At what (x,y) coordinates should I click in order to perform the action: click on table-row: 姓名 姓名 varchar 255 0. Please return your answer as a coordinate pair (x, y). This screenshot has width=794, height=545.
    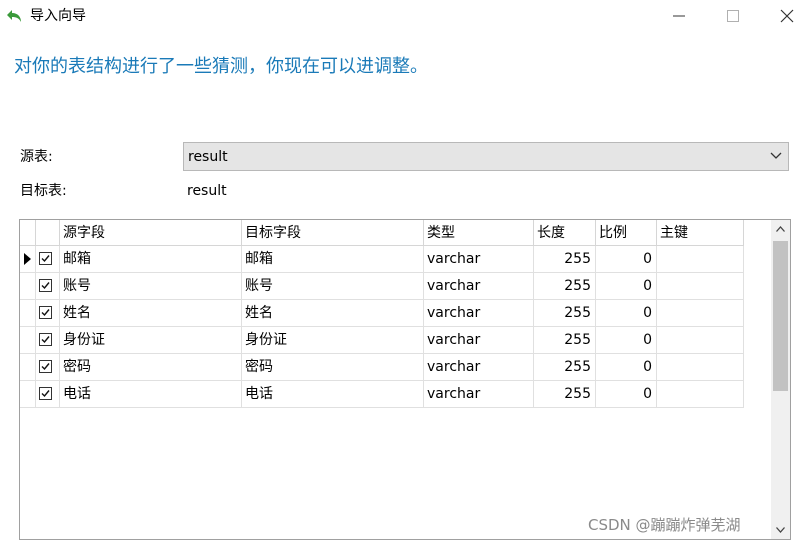
    Looking at the image, I should click on (382, 313).